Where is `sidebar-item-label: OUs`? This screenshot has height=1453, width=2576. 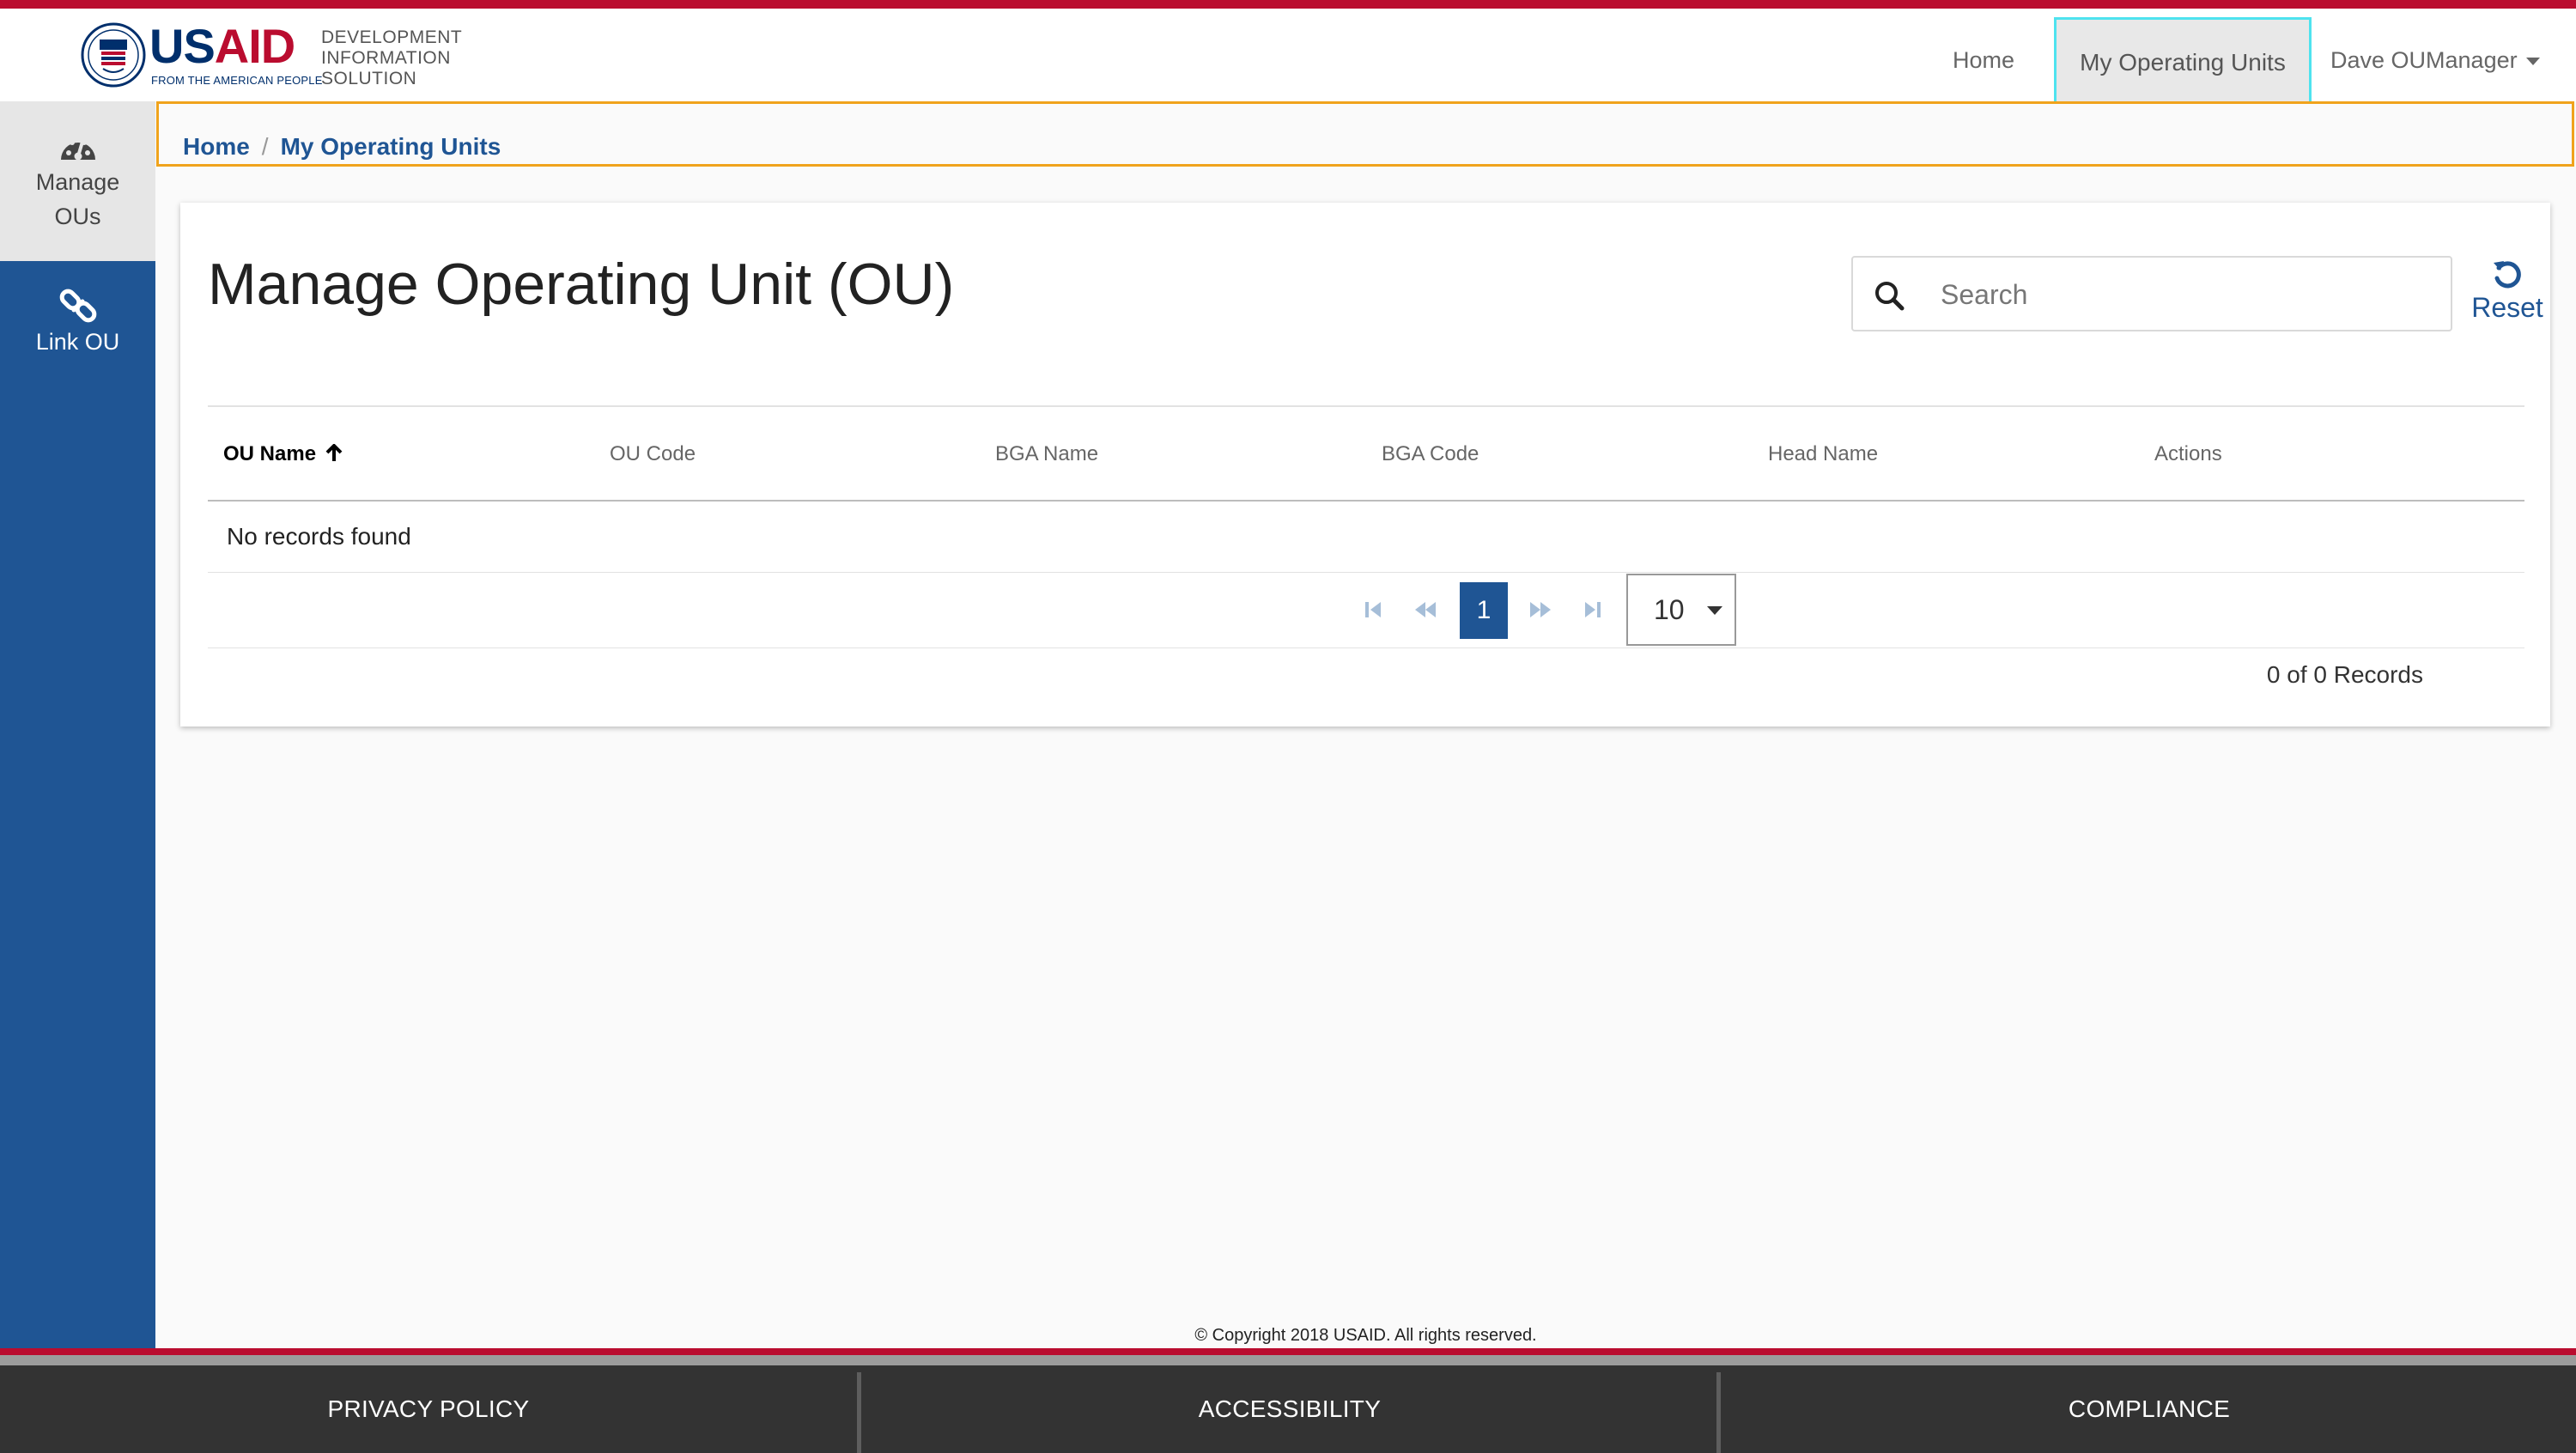 sidebar-item-label: OUs is located at coordinates (77, 217).